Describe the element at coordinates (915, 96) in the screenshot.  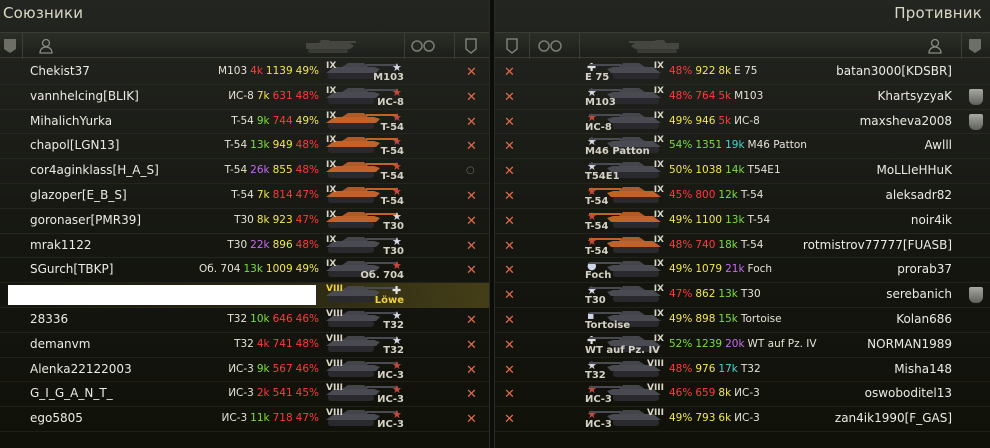
I see `player-name: KhartsyzyaK` at that location.